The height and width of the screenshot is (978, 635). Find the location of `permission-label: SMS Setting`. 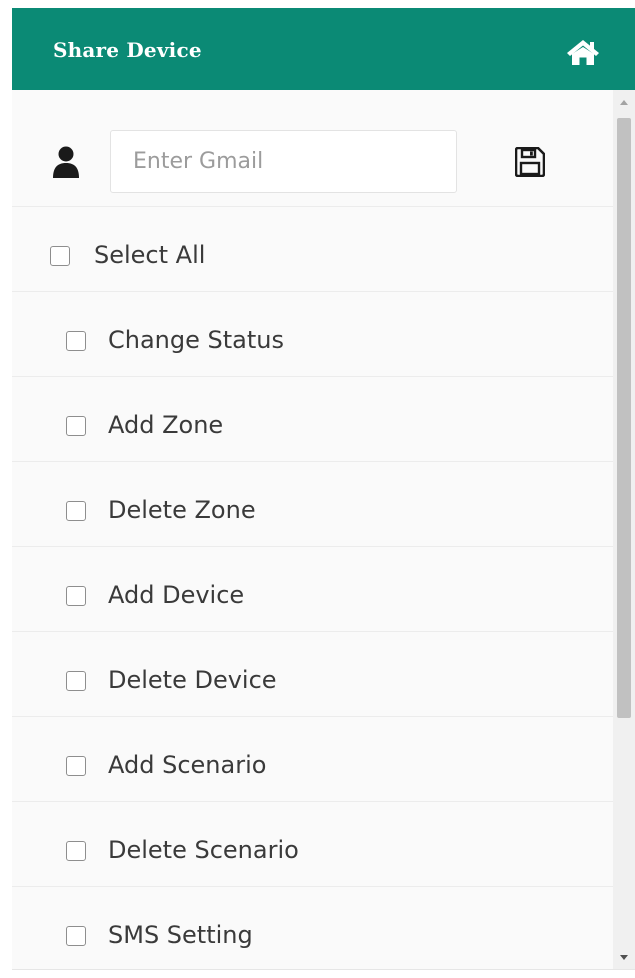

permission-label: SMS Setting is located at coordinates (180, 935).